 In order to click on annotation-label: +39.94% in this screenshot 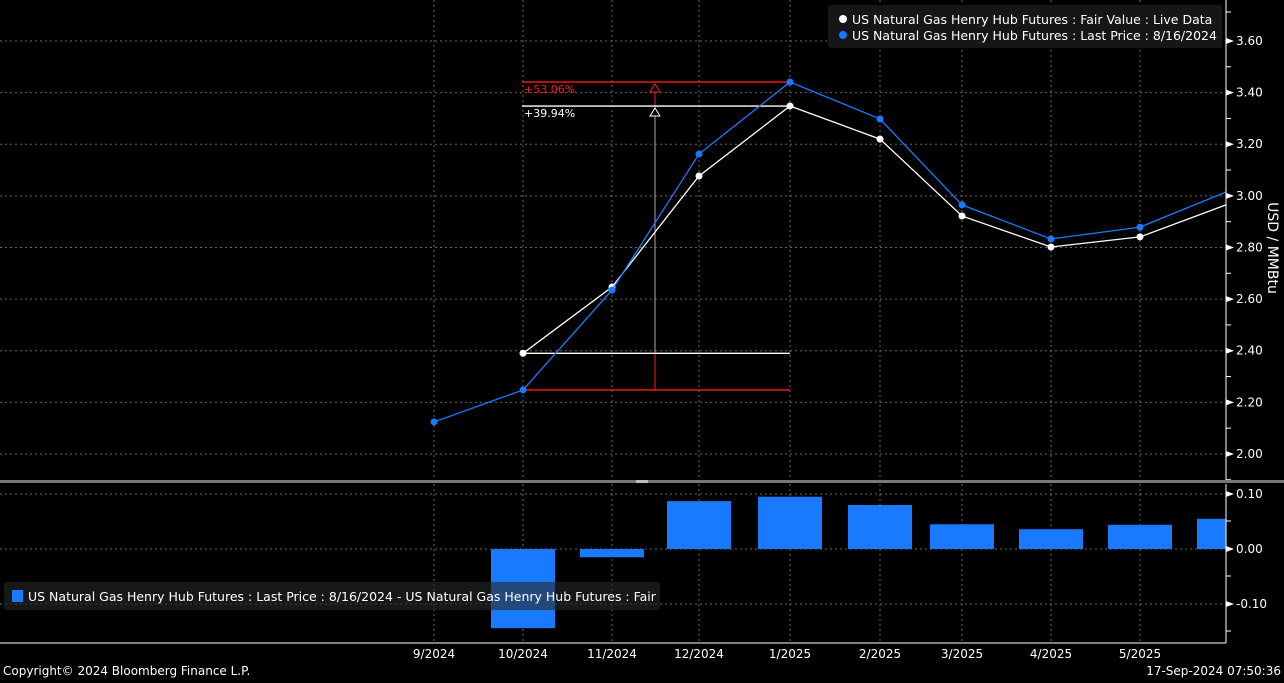, I will do `click(549, 113)`.